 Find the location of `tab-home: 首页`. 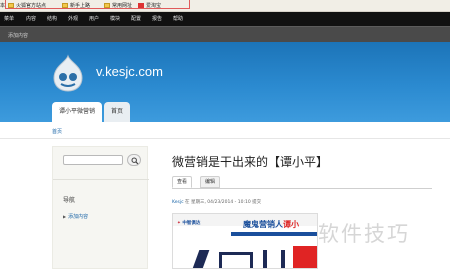

tab-home: 首页 is located at coordinates (117, 112).